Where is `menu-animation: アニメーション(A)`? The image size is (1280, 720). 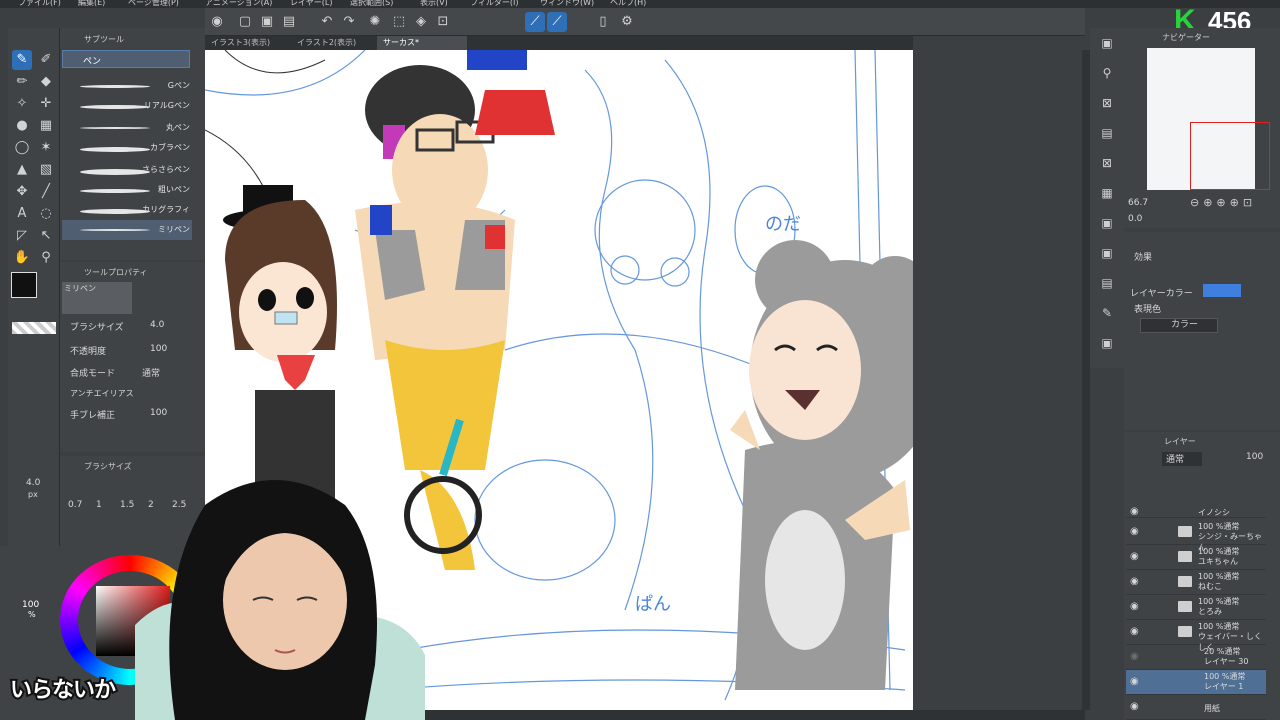 menu-animation: アニメーション(A) is located at coordinates (238, 4).